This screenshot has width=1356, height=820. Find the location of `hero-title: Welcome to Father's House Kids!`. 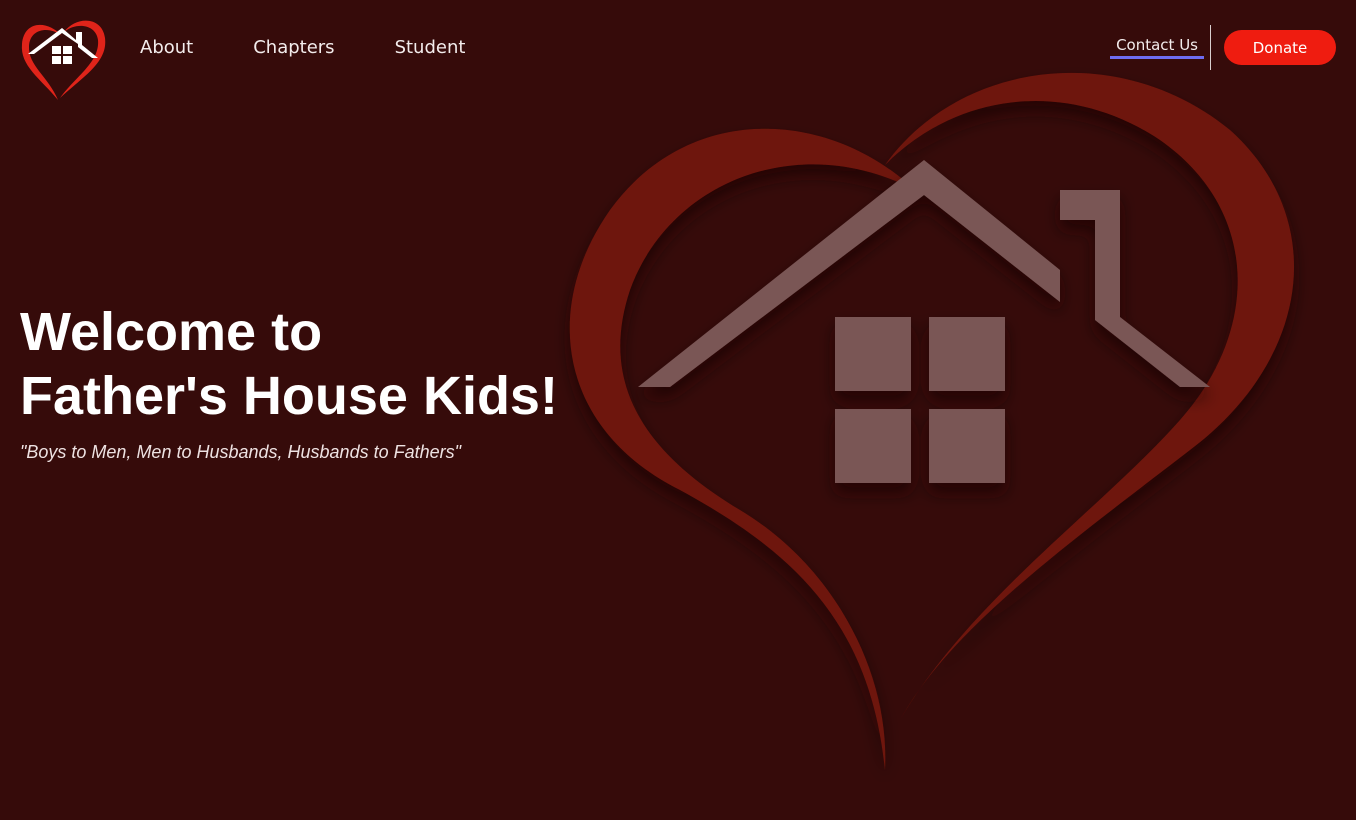

hero-title: Welcome to Father's House Kids! is located at coordinates (310, 364).